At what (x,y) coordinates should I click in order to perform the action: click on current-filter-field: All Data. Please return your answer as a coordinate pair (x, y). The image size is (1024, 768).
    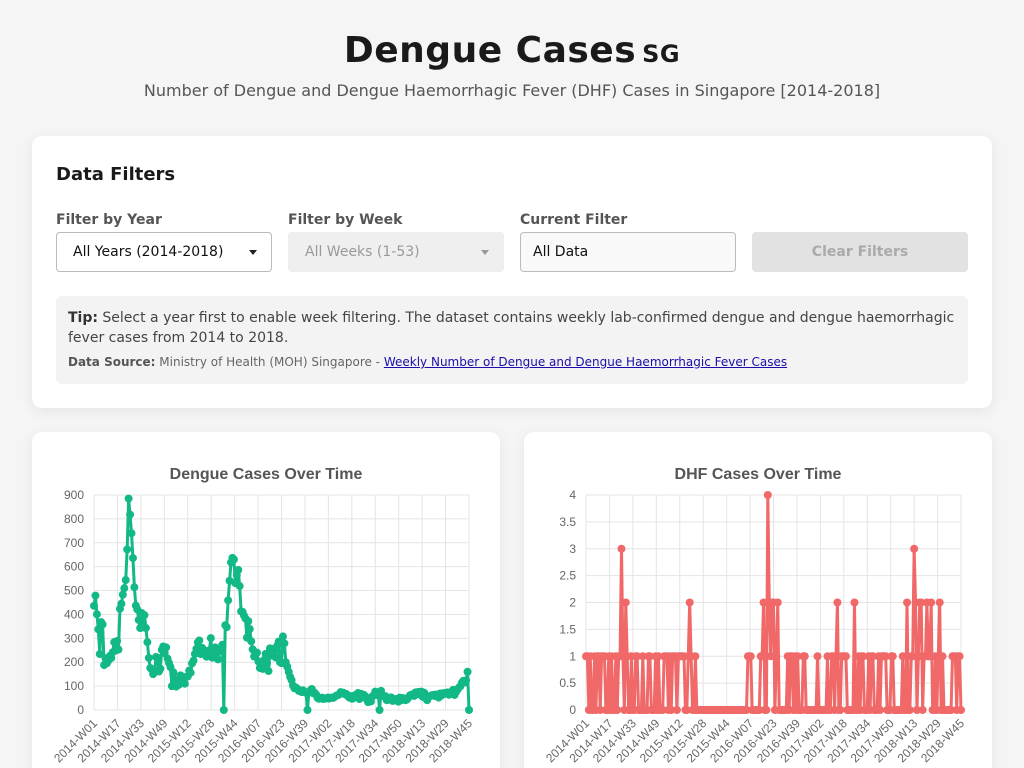
    Looking at the image, I should click on (628, 252).